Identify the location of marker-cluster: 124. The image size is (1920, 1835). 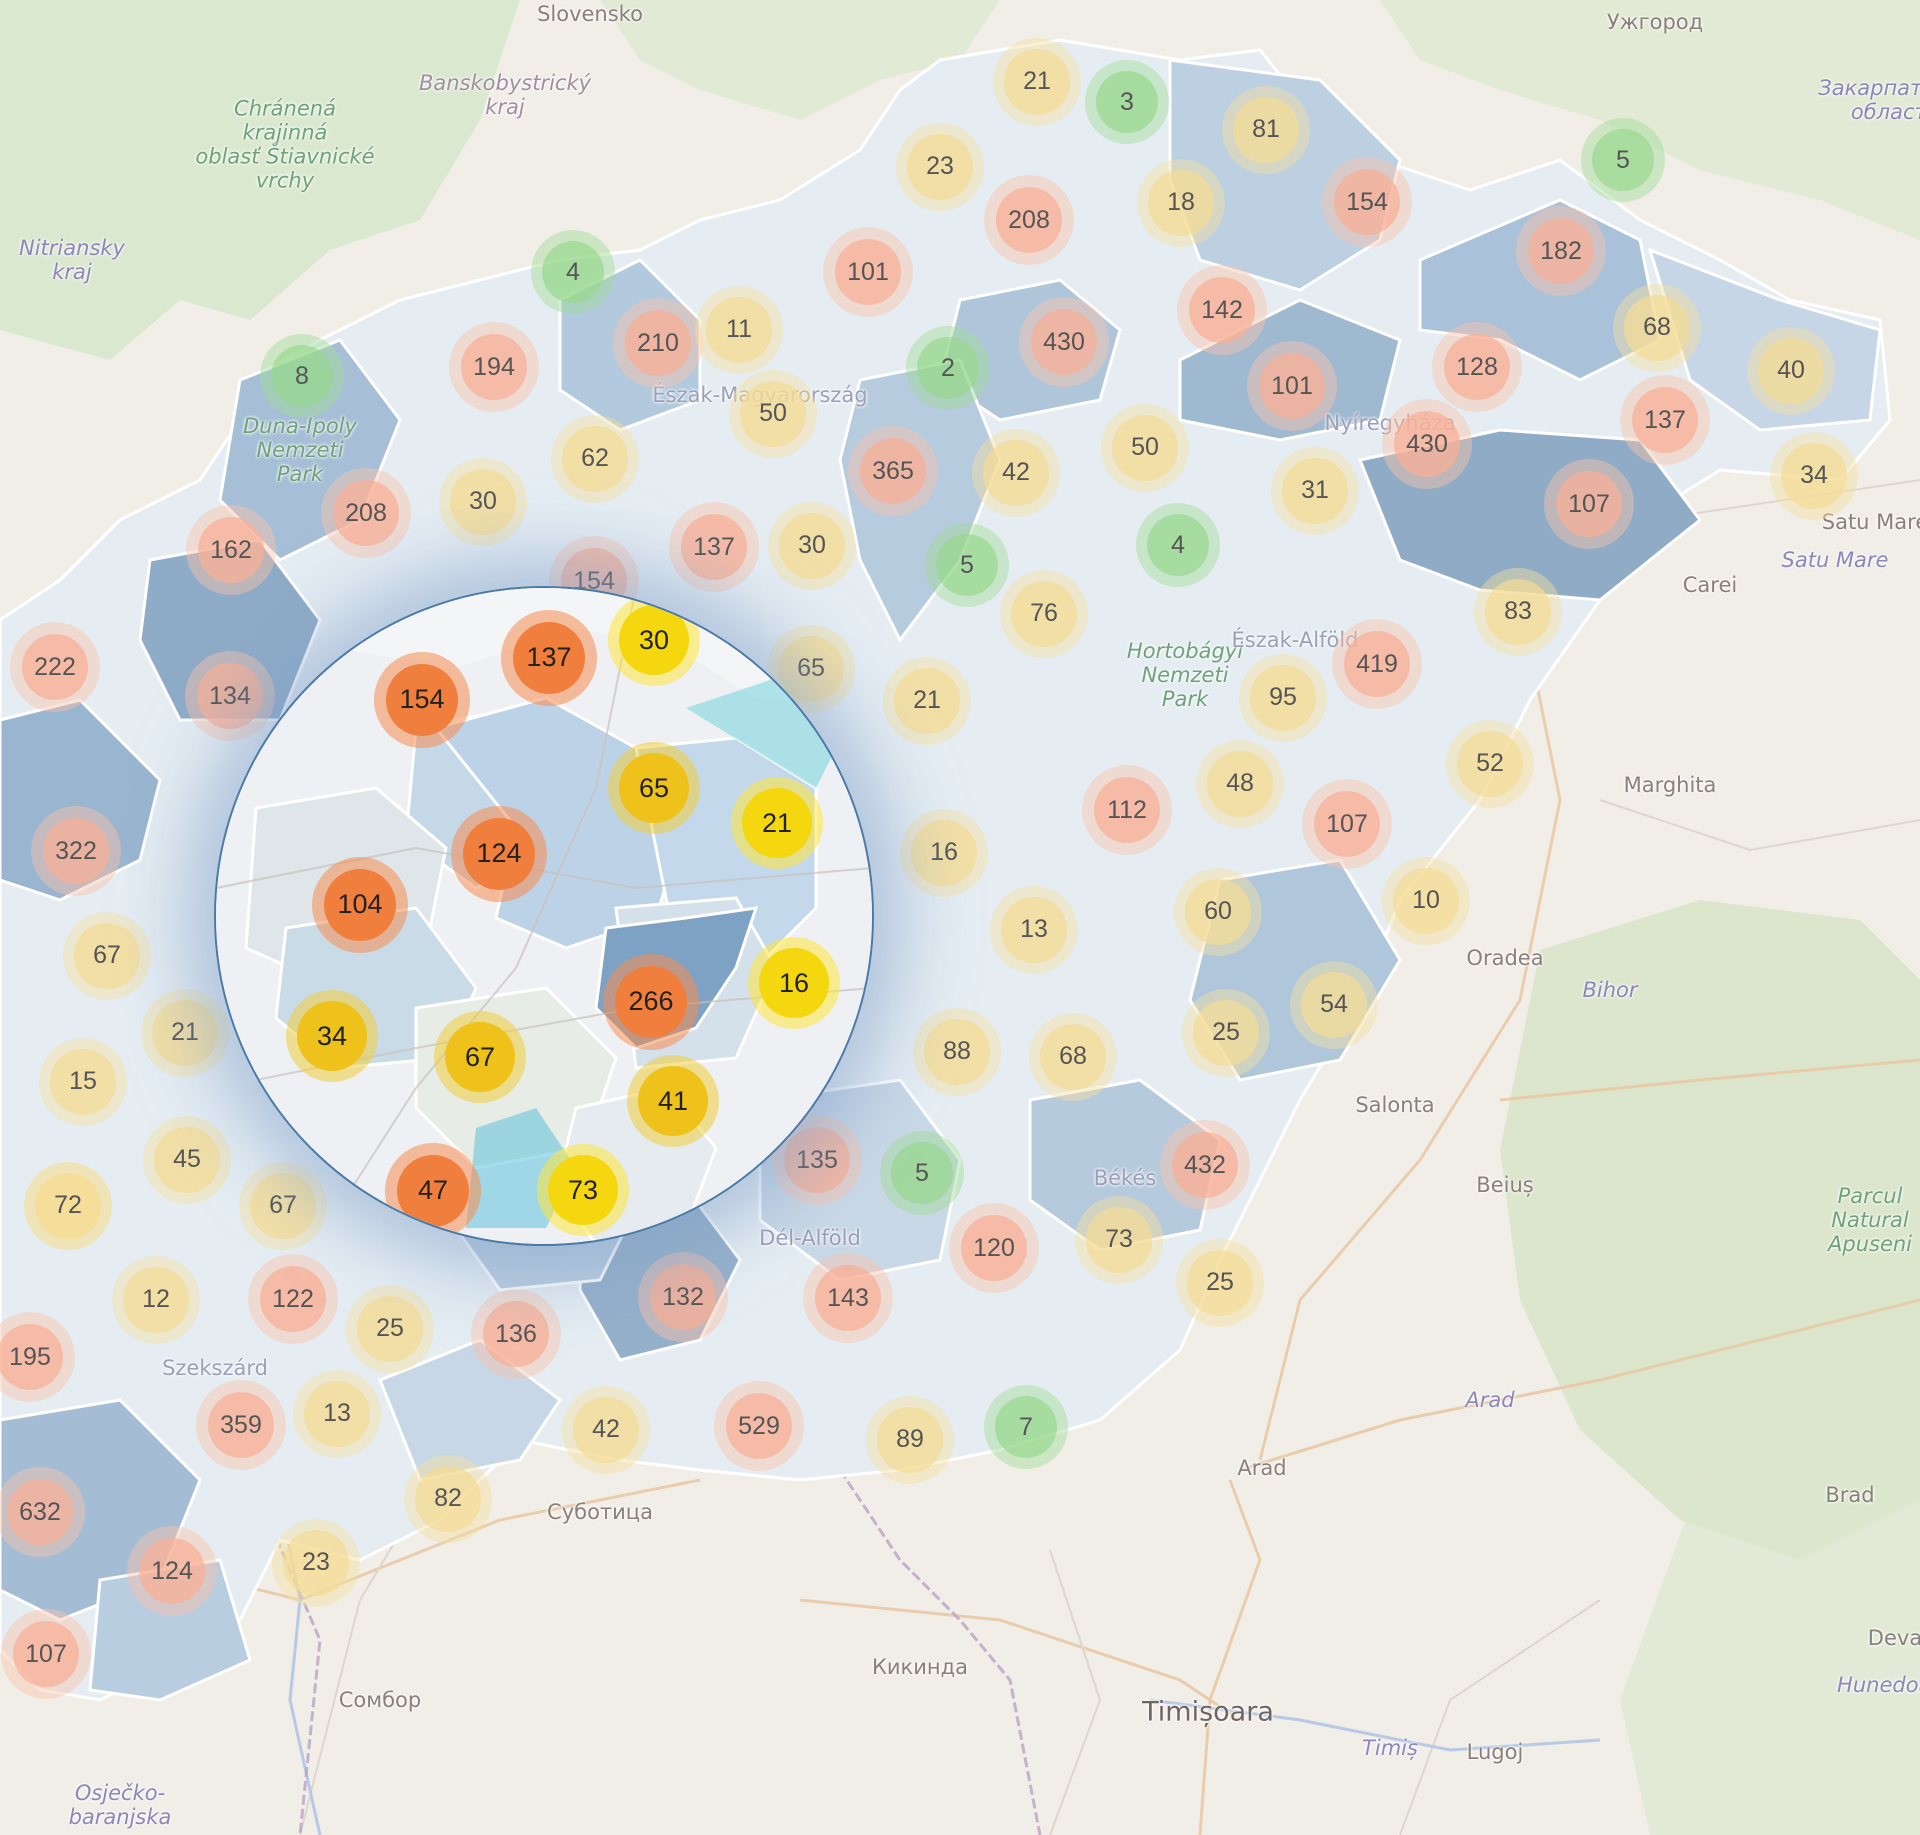
(172, 1571).